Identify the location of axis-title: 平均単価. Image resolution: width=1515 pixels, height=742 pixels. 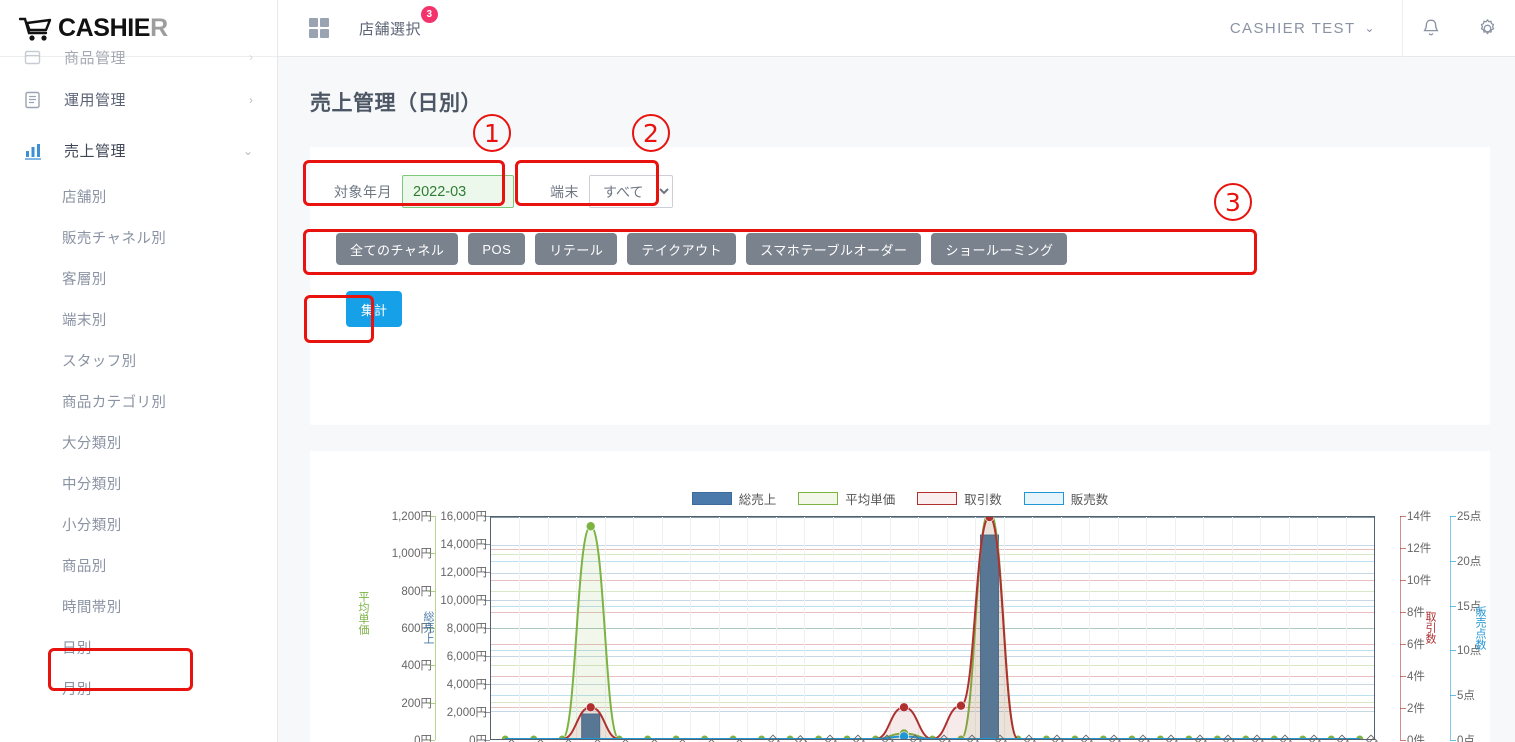
(363, 613).